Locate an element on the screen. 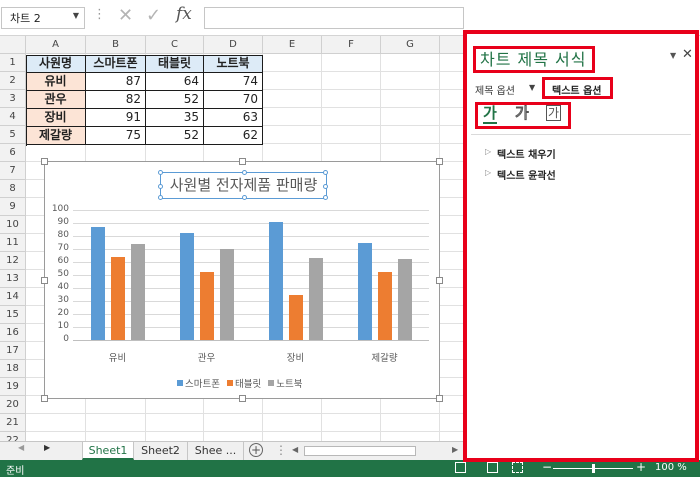 The width and height of the screenshot is (700, 477). row-header-12: 12 is located at coordinates (13, 261).